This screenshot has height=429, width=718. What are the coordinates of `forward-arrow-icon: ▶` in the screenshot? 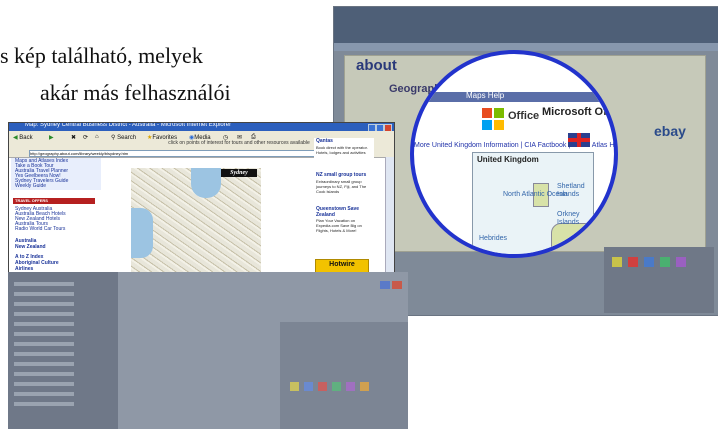 It's located at (51, 137).